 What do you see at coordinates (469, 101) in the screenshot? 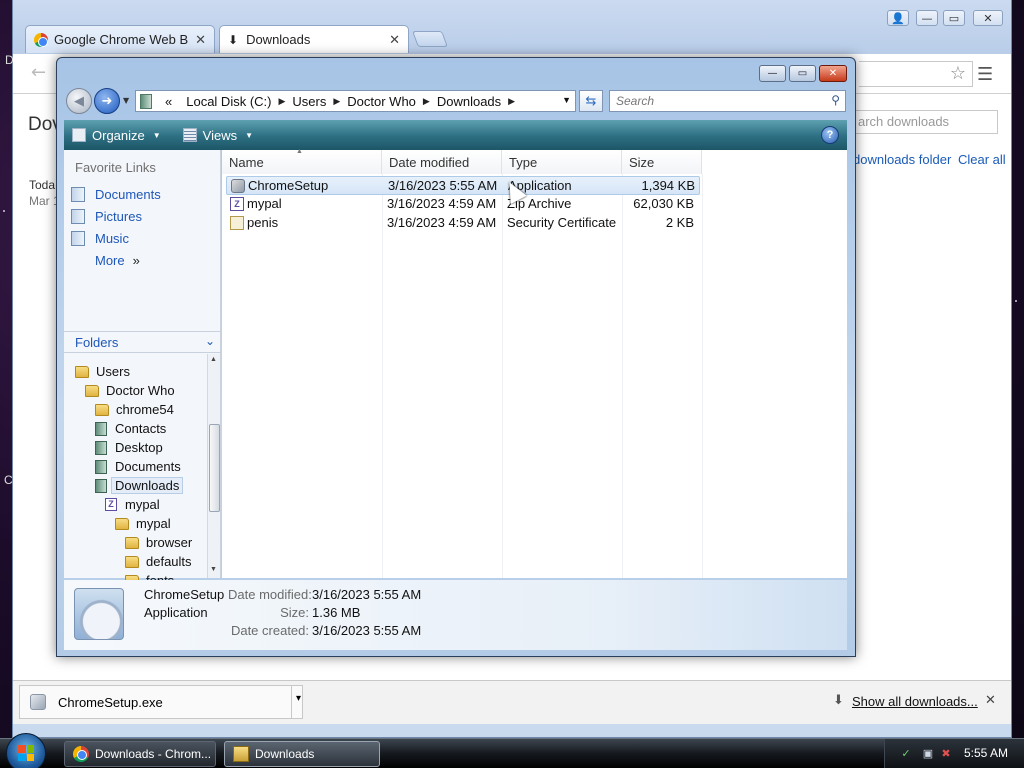
I see `breadcrumb-downloads: Downloads` at bounding box center [469, 101].